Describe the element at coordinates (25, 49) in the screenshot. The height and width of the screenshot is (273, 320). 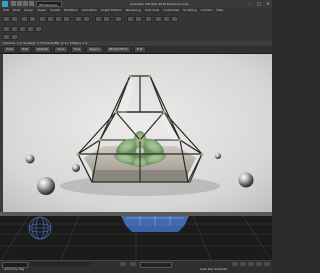
I see `edit-button: Edit` at that location.